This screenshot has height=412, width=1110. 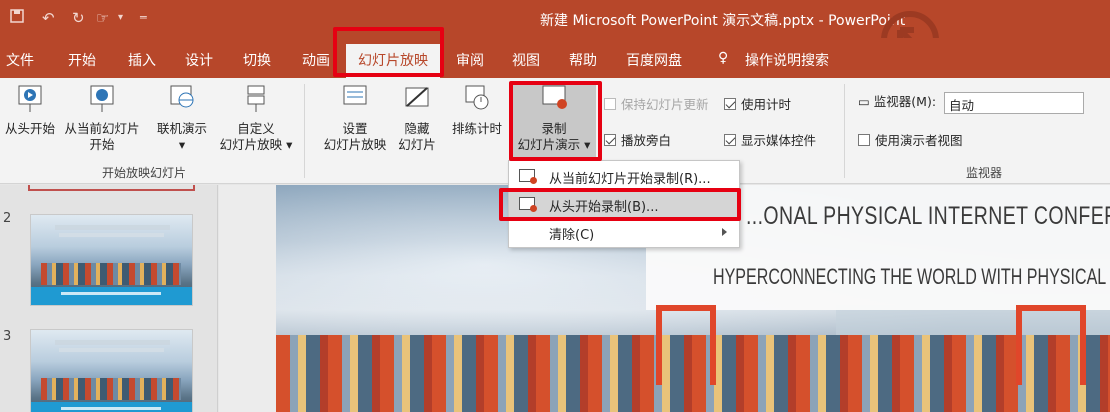 What do you see at coordinates (526, 60) in the screenshot?
I see `tab-view: 视图` at bounding box center [526, 60].